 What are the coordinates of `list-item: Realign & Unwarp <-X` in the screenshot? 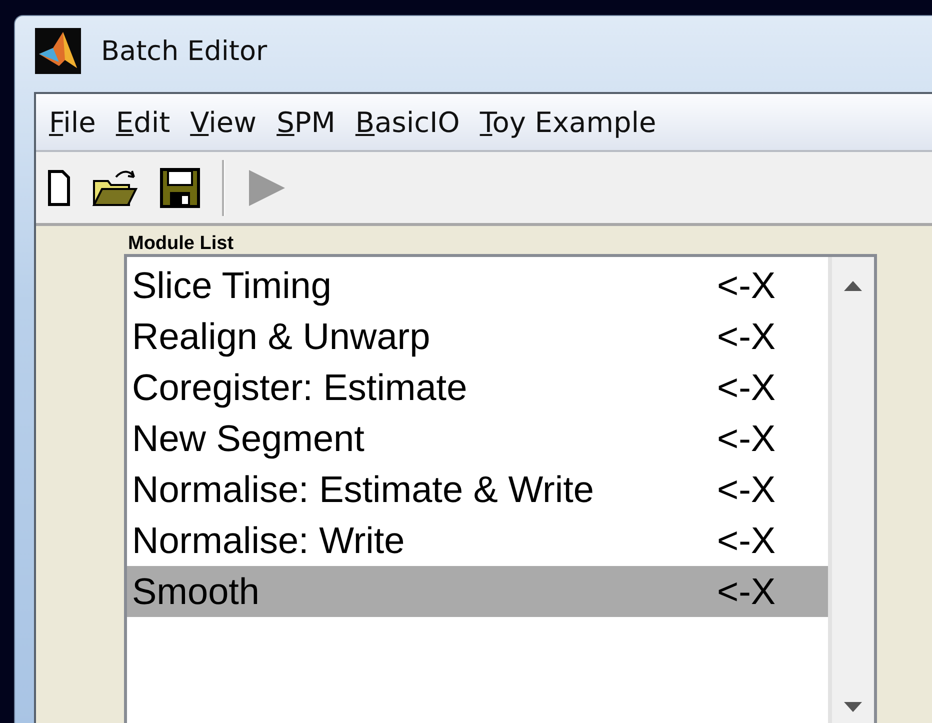 It's located at (477, 336).